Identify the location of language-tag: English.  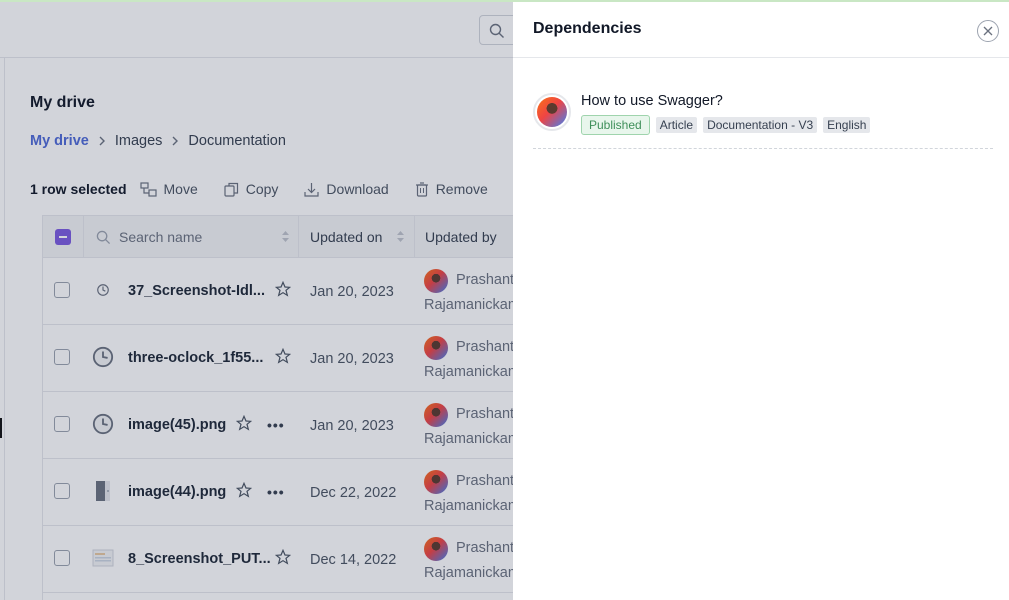
(847, 125).